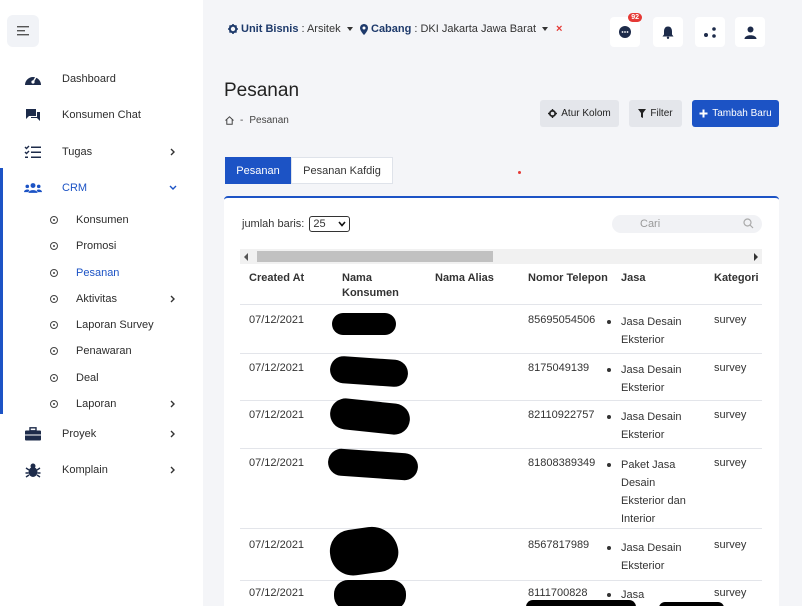 This screenshot has height=606, width=802. I want to click on sidebar-subitem-penawaran: Penawaran, so click(101, 351).